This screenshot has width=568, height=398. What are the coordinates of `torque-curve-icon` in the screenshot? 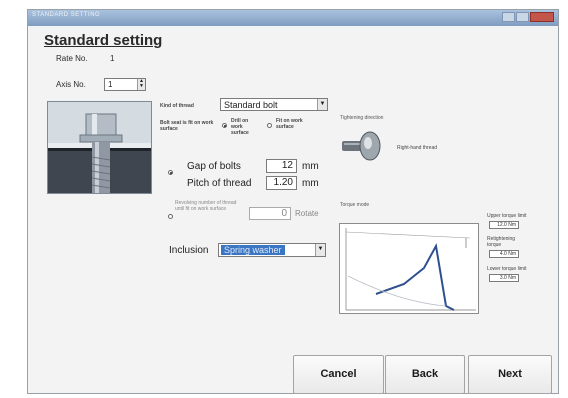 It's located at (410, 269).